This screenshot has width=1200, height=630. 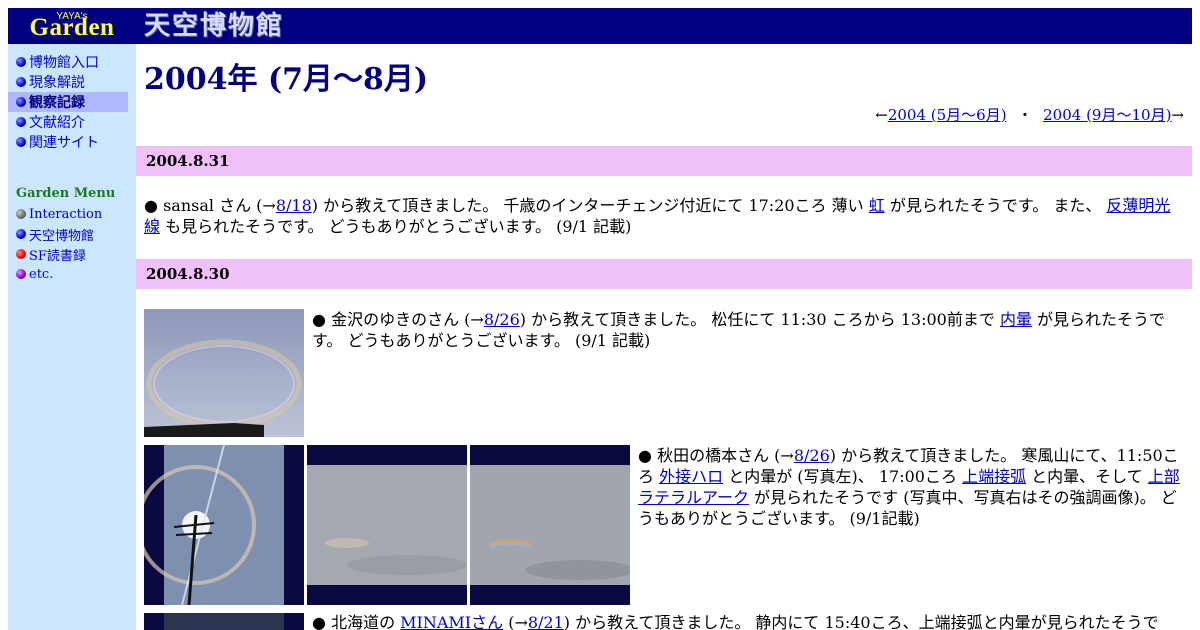 I want to click on garden-menu-label: SF読書録, so click(x=57, y=256).